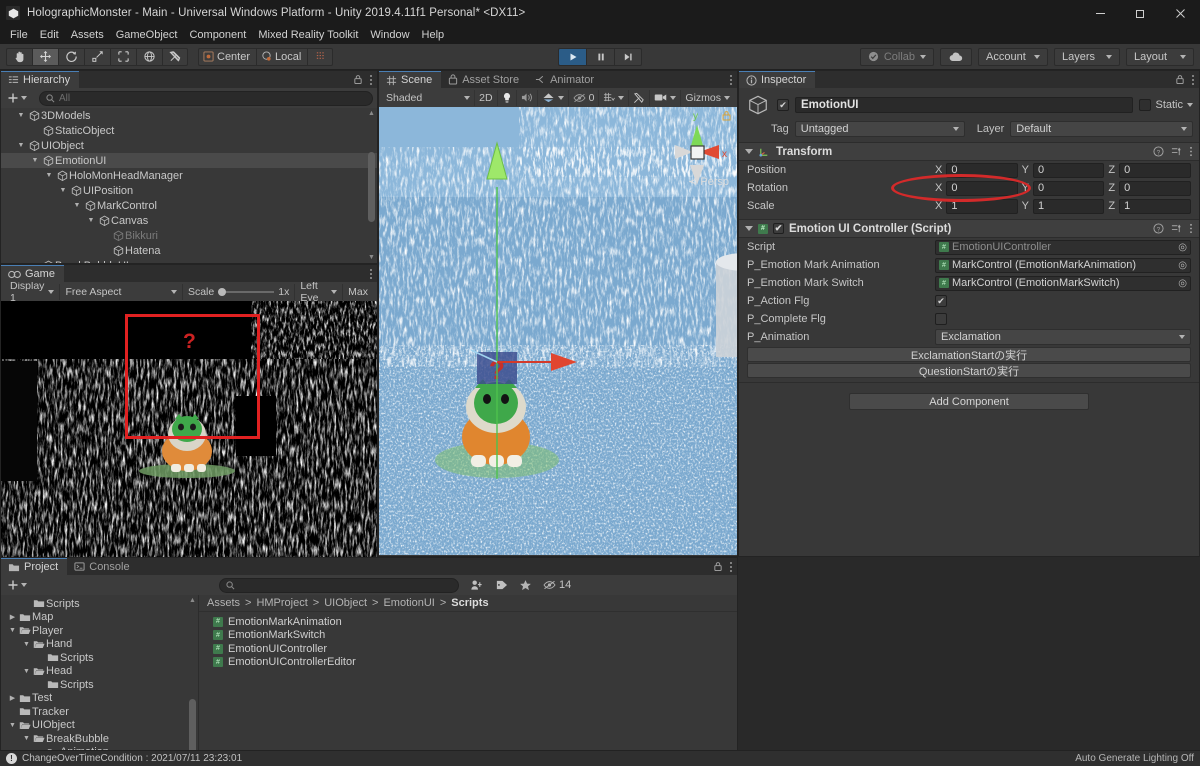 Image resolution: width=1200 pixels, height=766 pixels. What do you see at coordinates (1069, 188) in the screenshot?
I see `rotation-y-input: 0` at bounding box center [1069, 188].